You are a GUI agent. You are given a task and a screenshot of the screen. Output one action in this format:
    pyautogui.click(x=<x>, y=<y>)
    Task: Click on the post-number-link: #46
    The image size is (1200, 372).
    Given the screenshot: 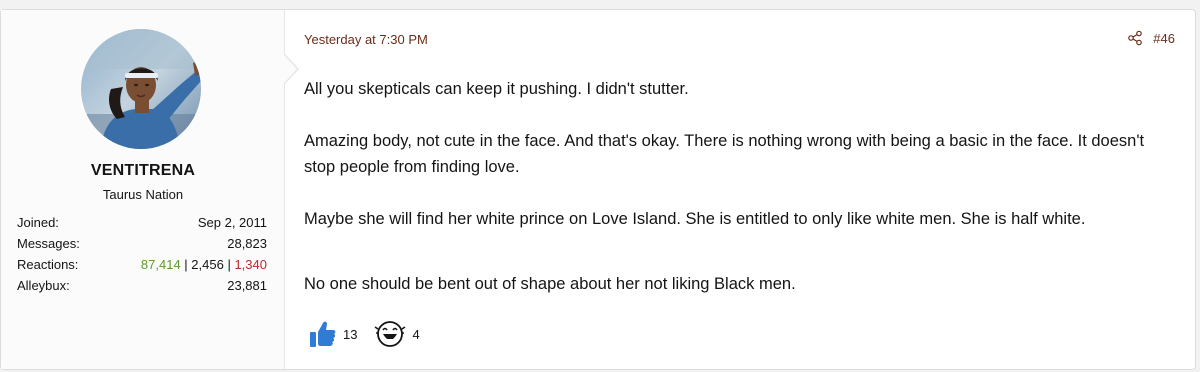 What is the action you would take?
    pyautogui.click(x=1164, y=38)
    